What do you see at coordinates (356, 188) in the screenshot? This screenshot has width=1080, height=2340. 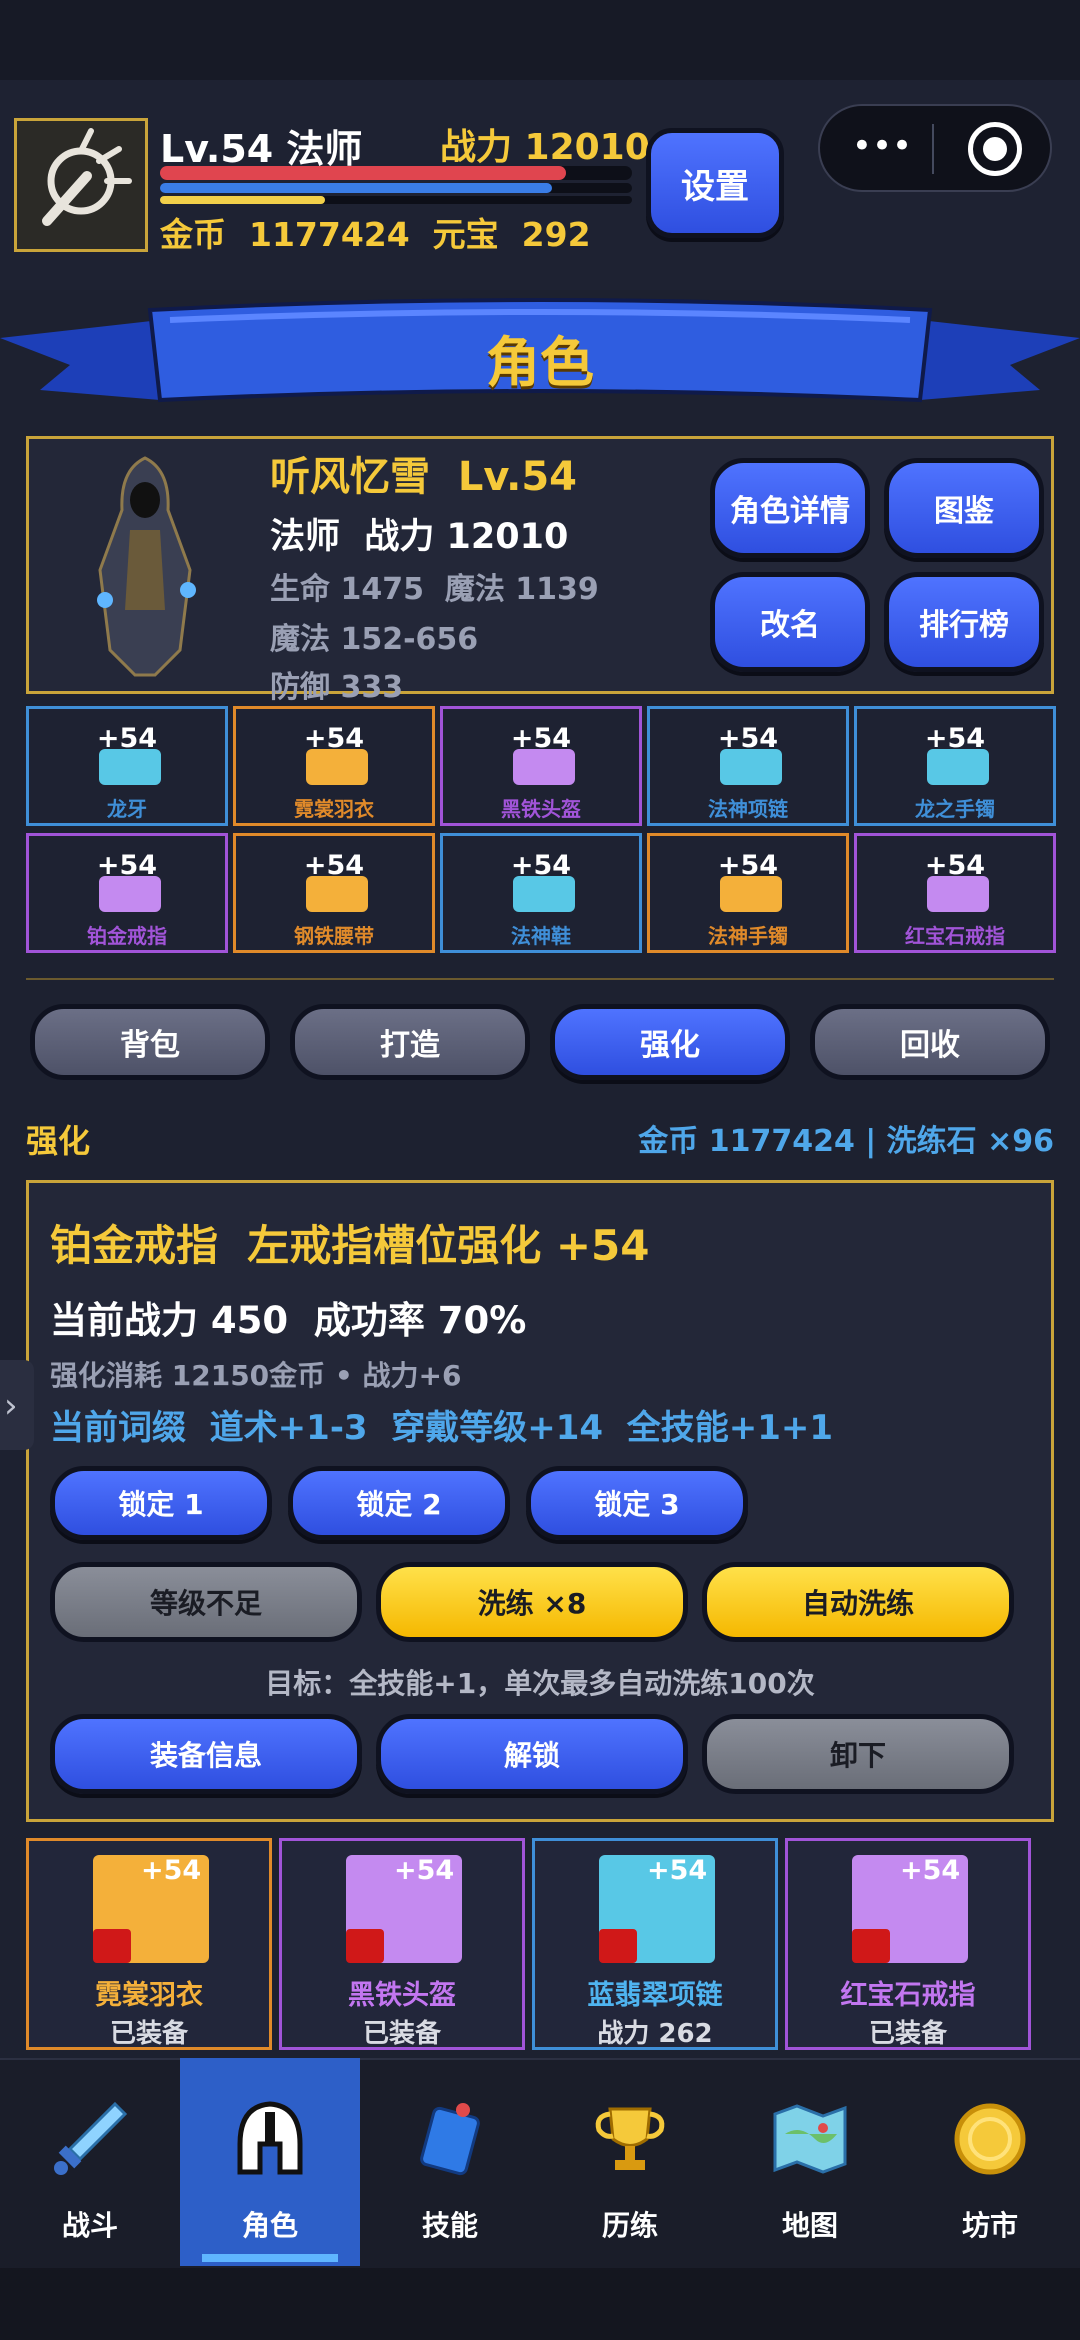 I see `mp-bar-fill` at bounding box center [356, 188].